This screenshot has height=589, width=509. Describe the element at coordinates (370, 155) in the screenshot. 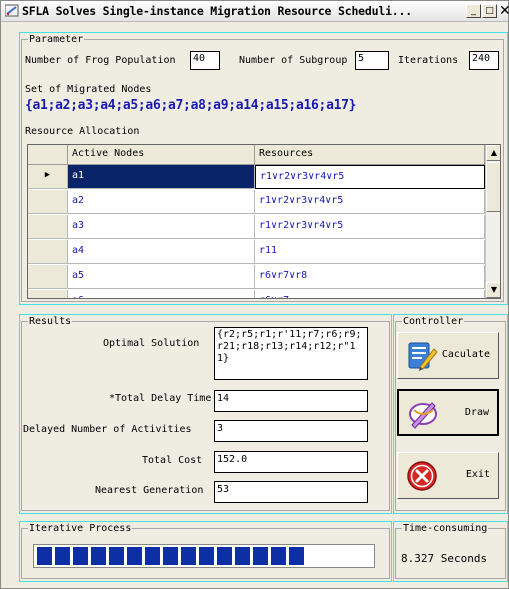

I see `column-header-resources: Resources` at that location.